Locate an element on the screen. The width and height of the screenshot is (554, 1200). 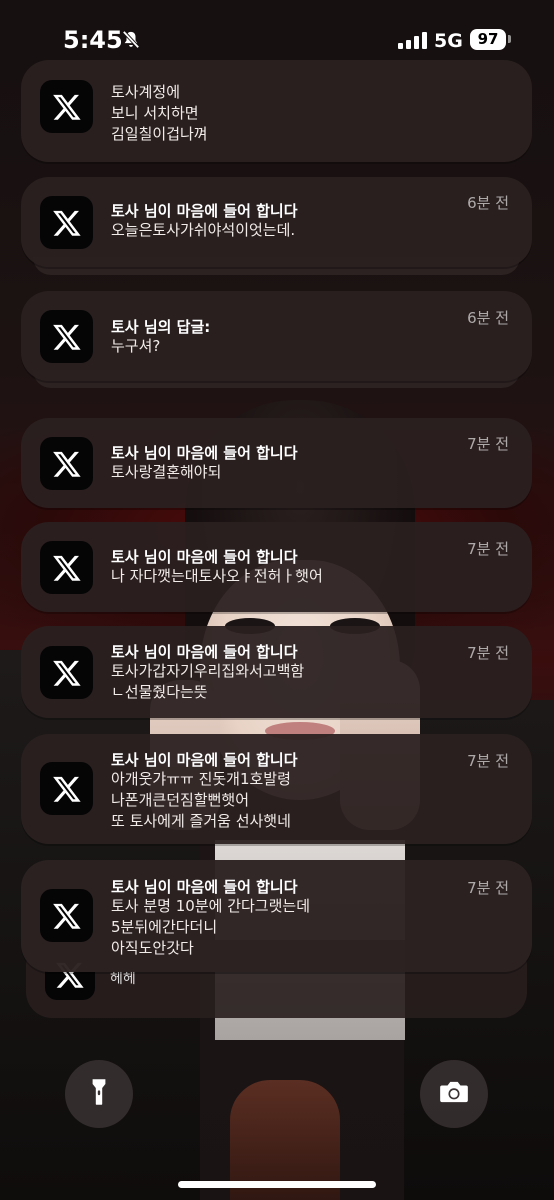
notification-body: 누구셔? is located at coordinates (136, 346).